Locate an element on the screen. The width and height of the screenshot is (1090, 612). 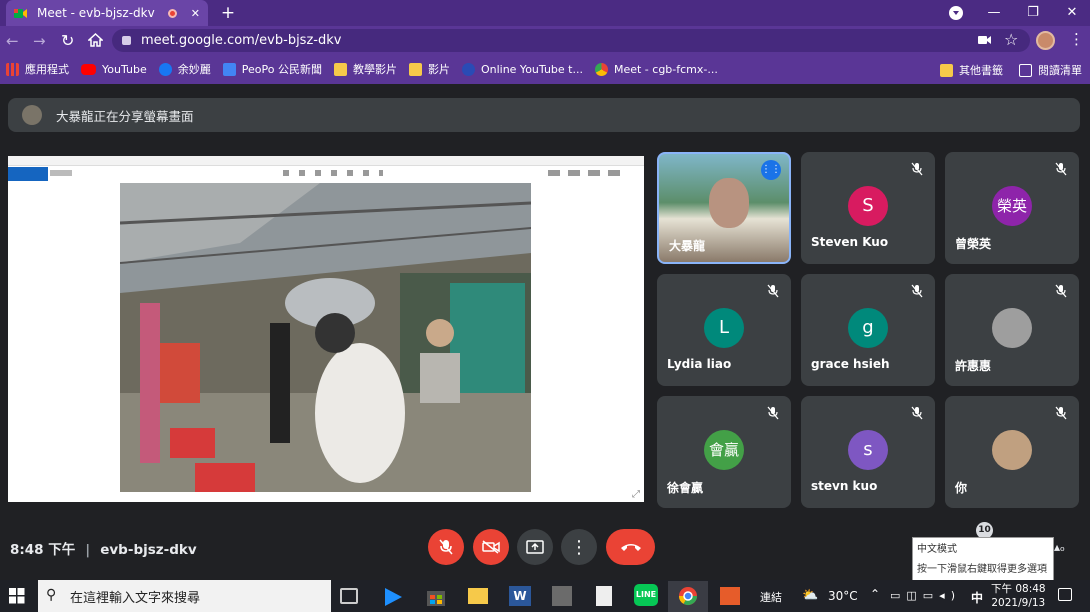
bookmark-videos: 影片 is located at coordinates (429, 69).